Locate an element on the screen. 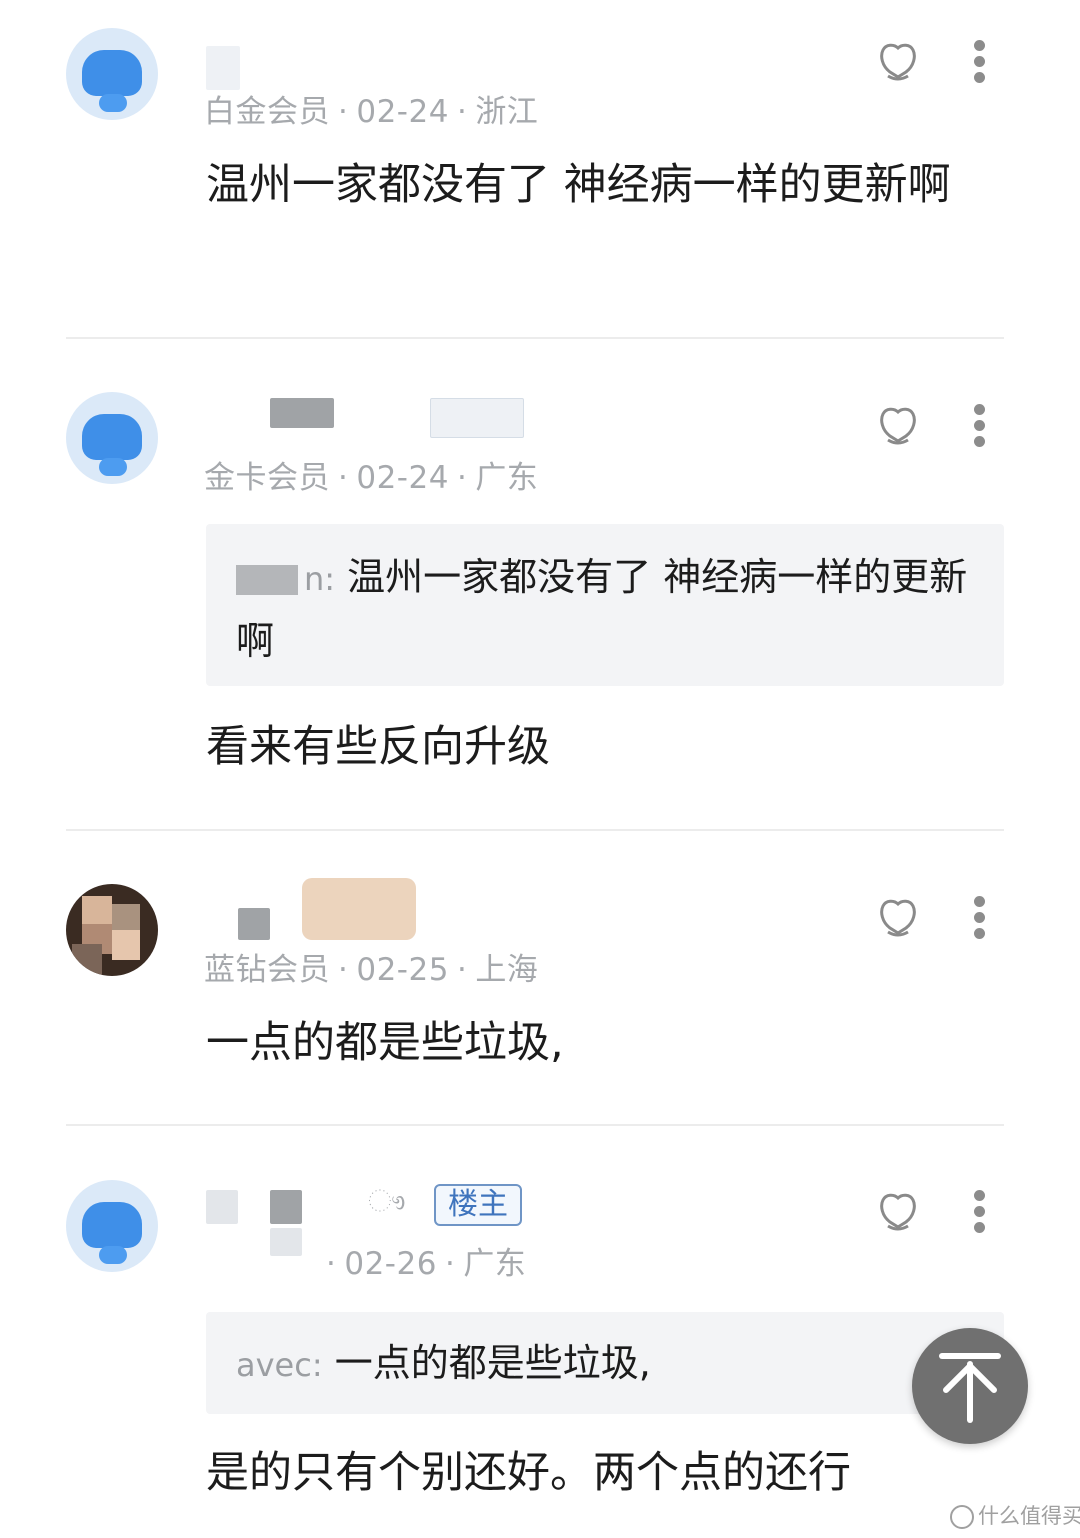 This screenshot has height=1538, width=1080. quote-username-blurred is located at coordinates (267, 579).